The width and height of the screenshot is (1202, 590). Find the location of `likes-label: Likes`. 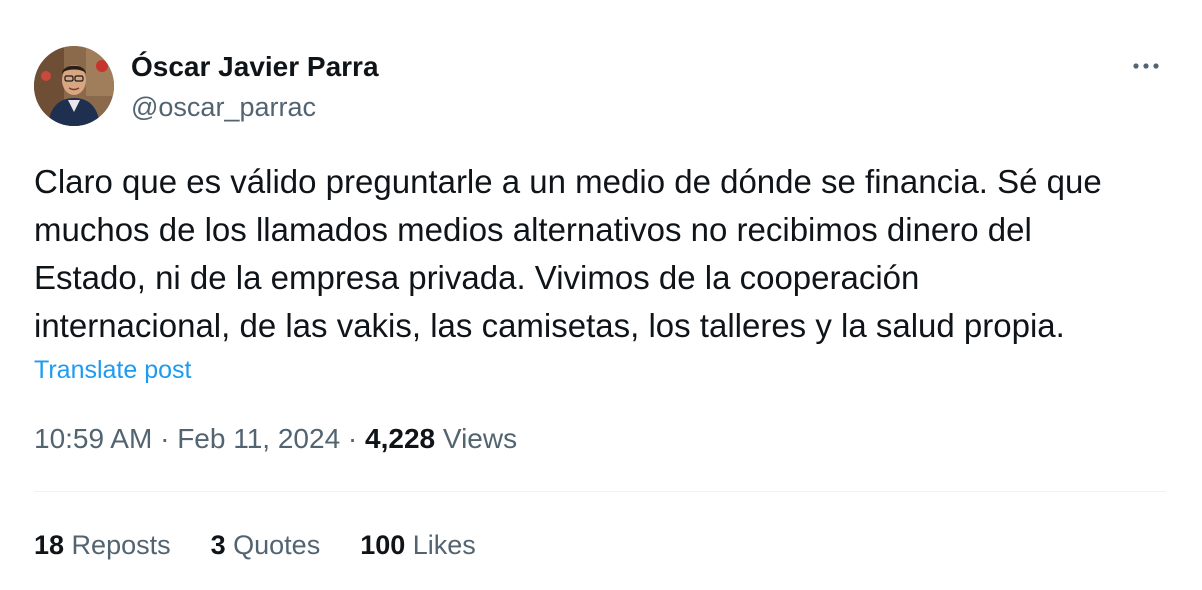

likes-label: Likes is located at coordinates (440, 545).